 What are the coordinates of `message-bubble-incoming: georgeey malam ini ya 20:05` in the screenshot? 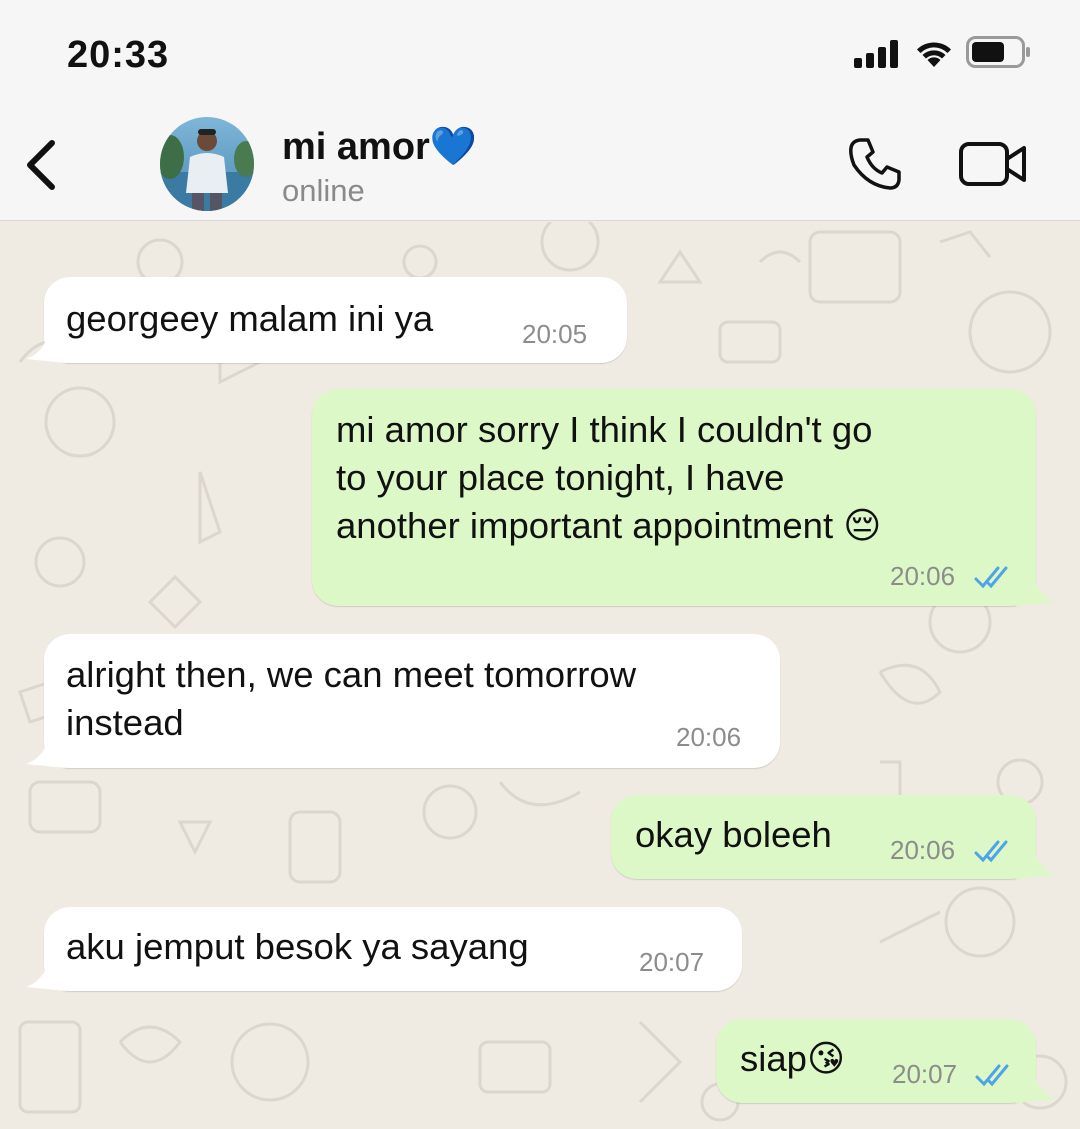 It's located at (335, 320).